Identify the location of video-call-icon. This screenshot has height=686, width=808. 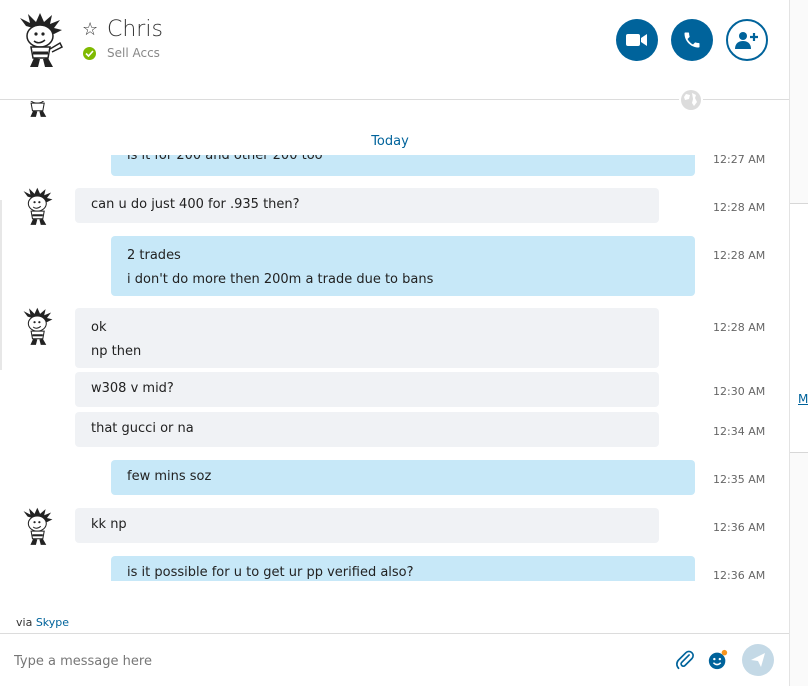
(636, 40).